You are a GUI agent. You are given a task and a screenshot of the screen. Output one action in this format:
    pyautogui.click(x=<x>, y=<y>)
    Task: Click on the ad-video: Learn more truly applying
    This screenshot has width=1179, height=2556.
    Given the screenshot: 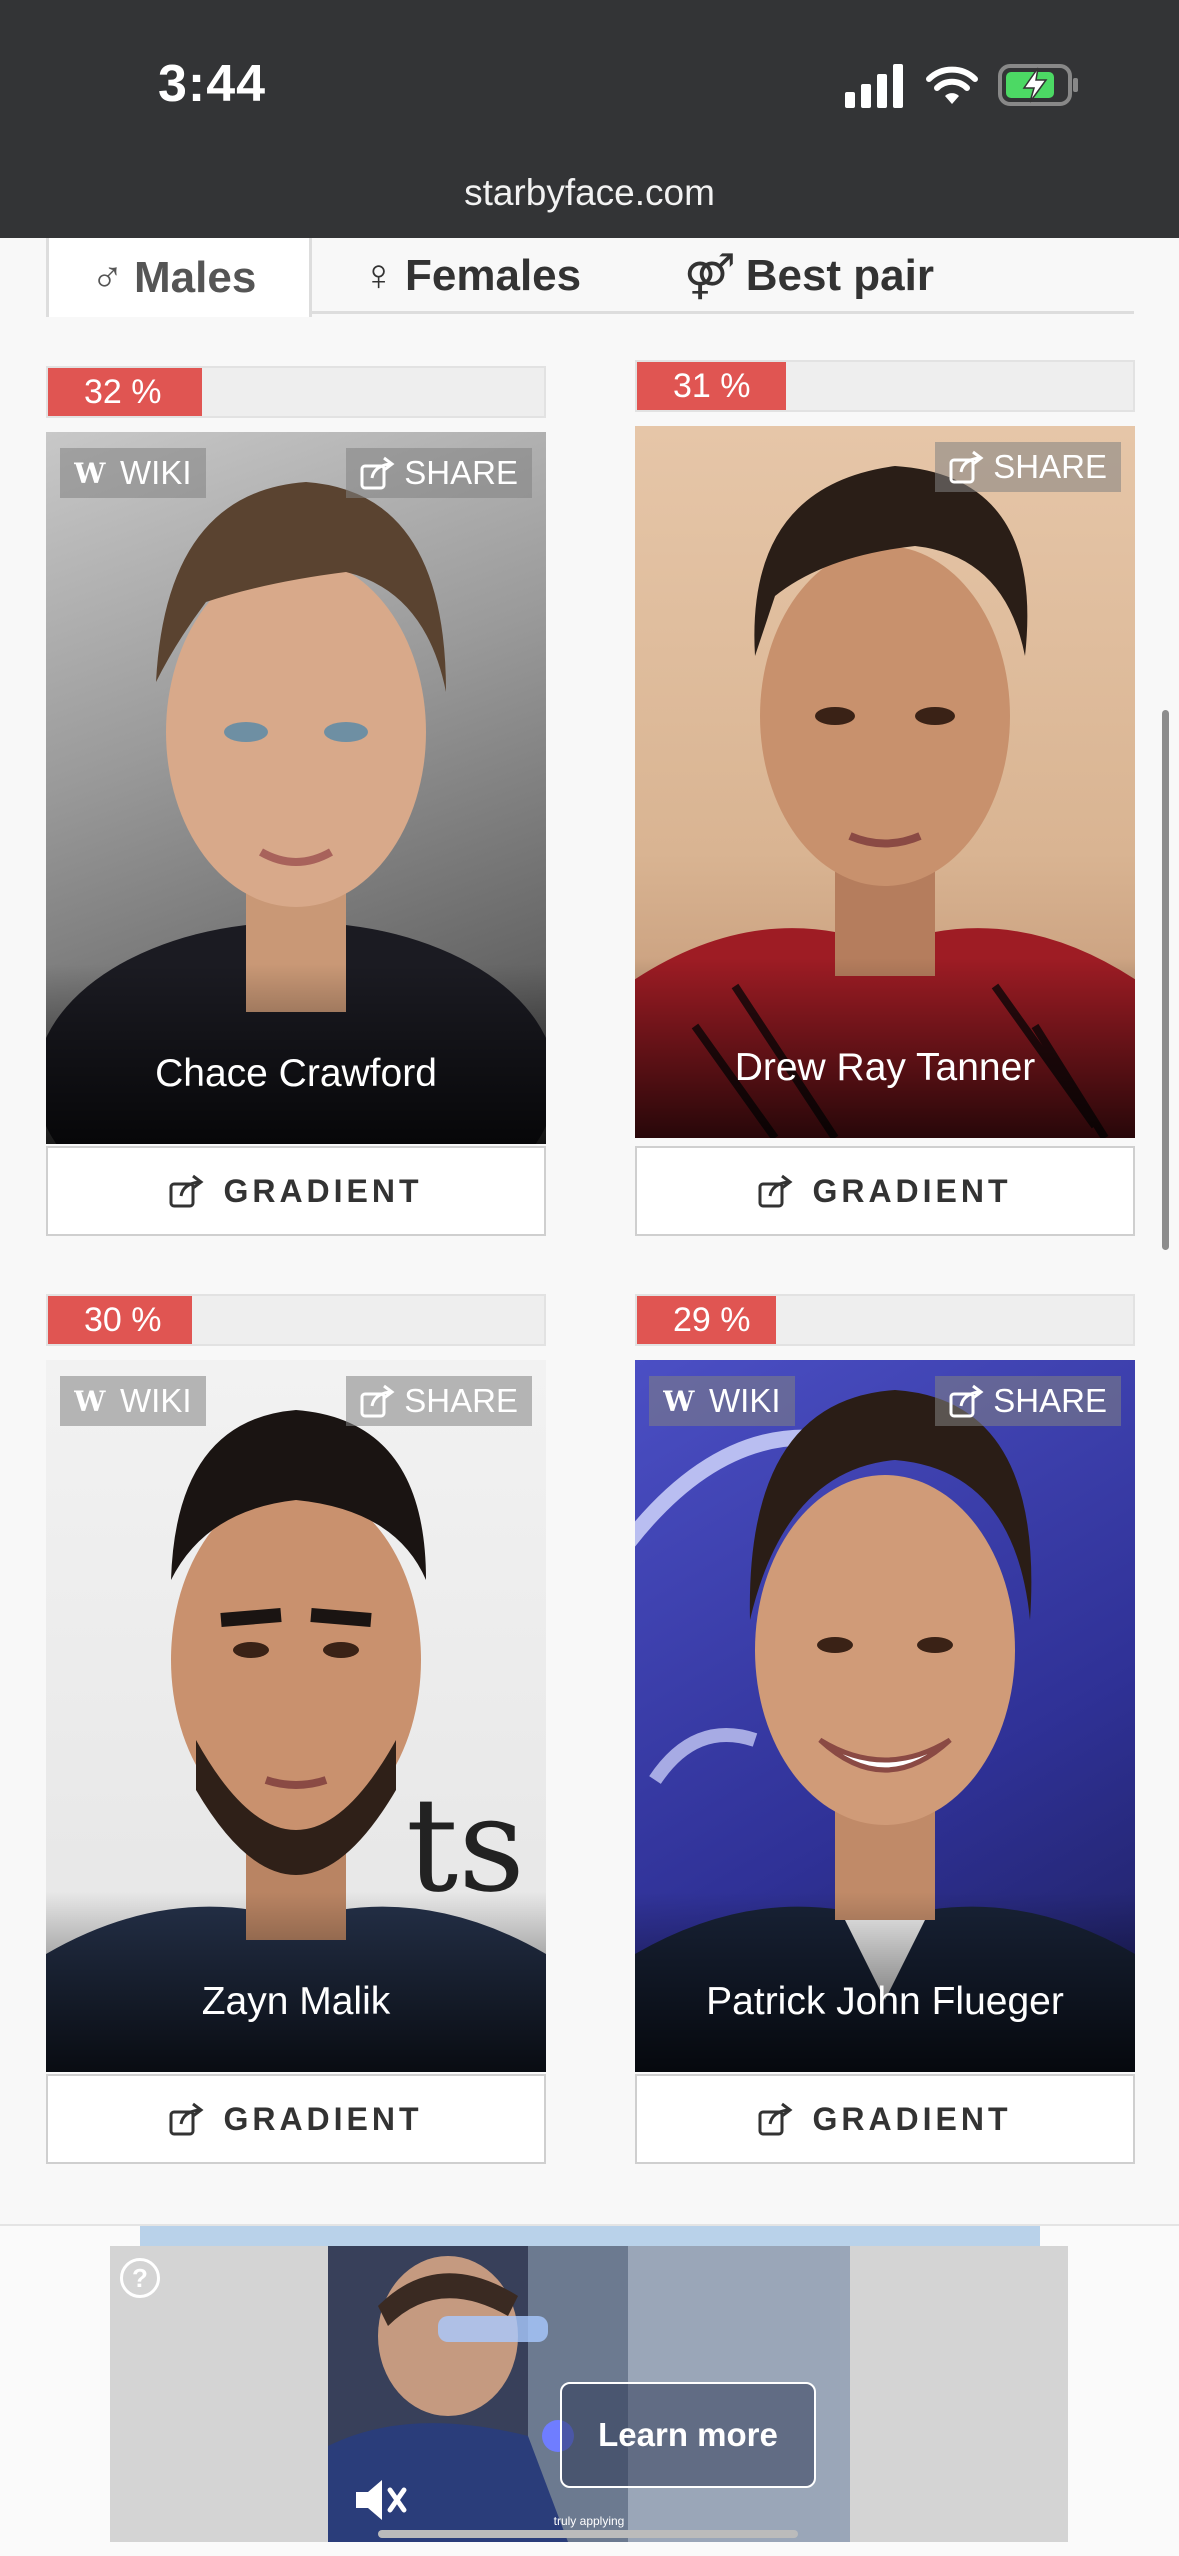 What is the action you would take?
    pyautogui.click(x=589, y=2394)
    